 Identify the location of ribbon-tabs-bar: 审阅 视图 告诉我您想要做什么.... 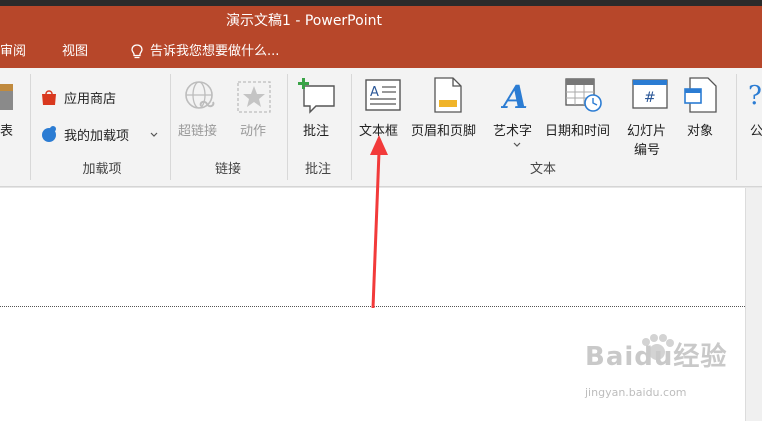
(381, 52).